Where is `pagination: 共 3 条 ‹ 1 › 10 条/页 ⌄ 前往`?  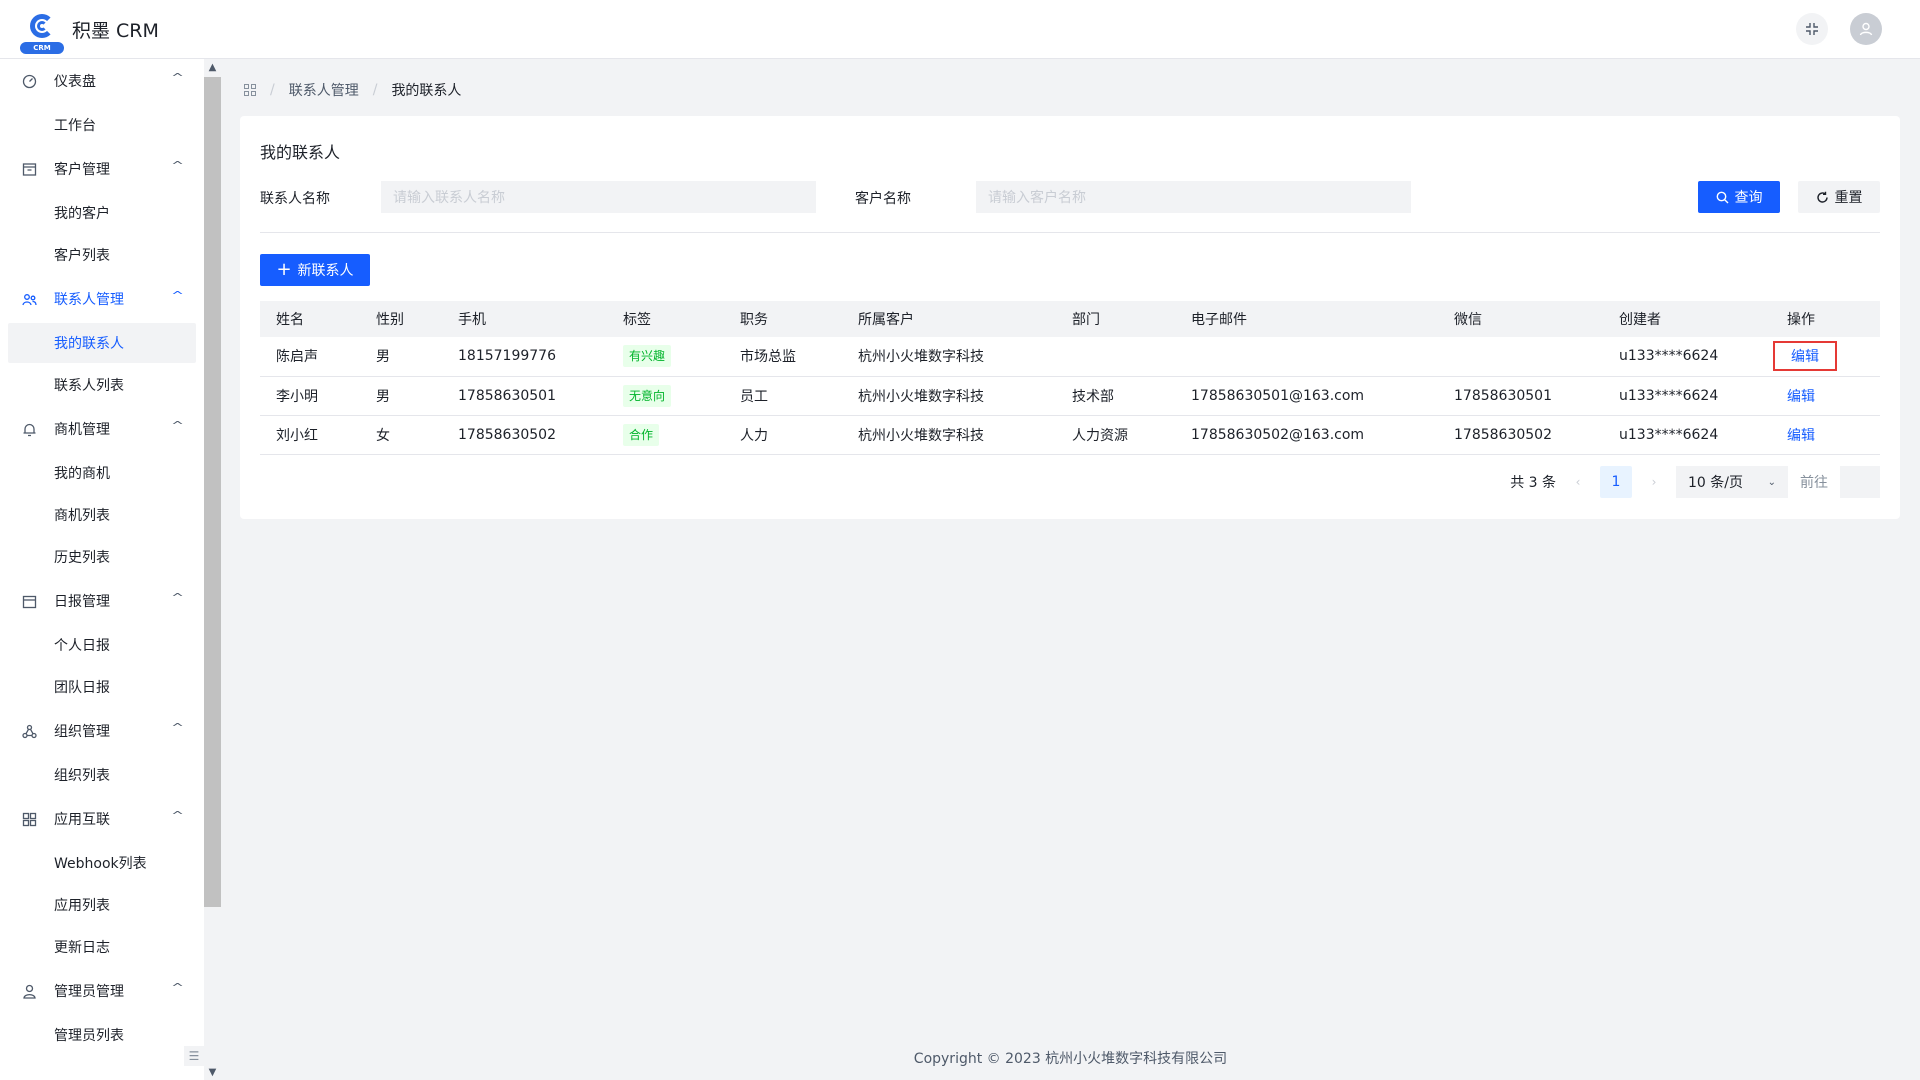
pagination: 共 3 条 ‹ 1 › 10 条/页 ⌄ 前往 is located at coordinates (1695, 482).